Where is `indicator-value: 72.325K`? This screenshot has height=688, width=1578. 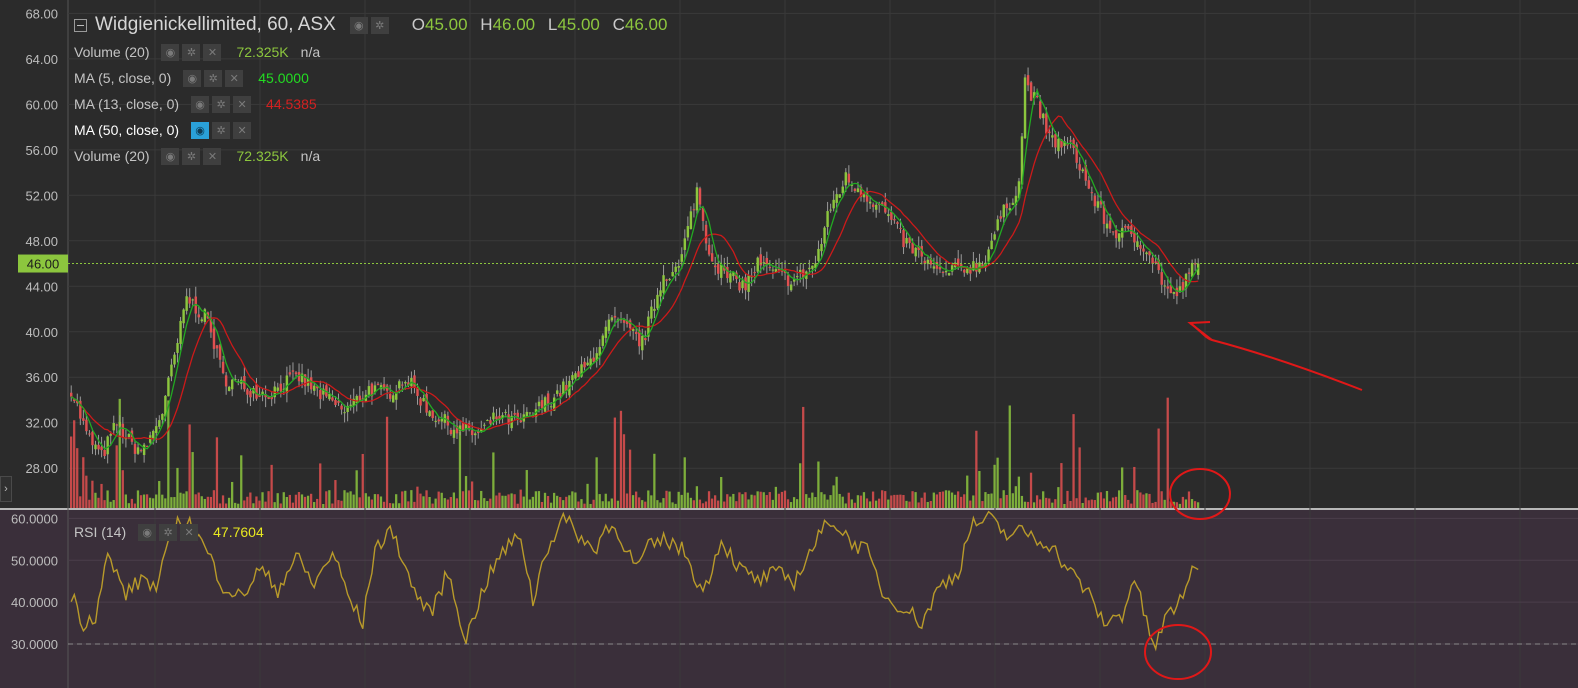 indicator-value: 72.325K is located at coordinates (262, 156).